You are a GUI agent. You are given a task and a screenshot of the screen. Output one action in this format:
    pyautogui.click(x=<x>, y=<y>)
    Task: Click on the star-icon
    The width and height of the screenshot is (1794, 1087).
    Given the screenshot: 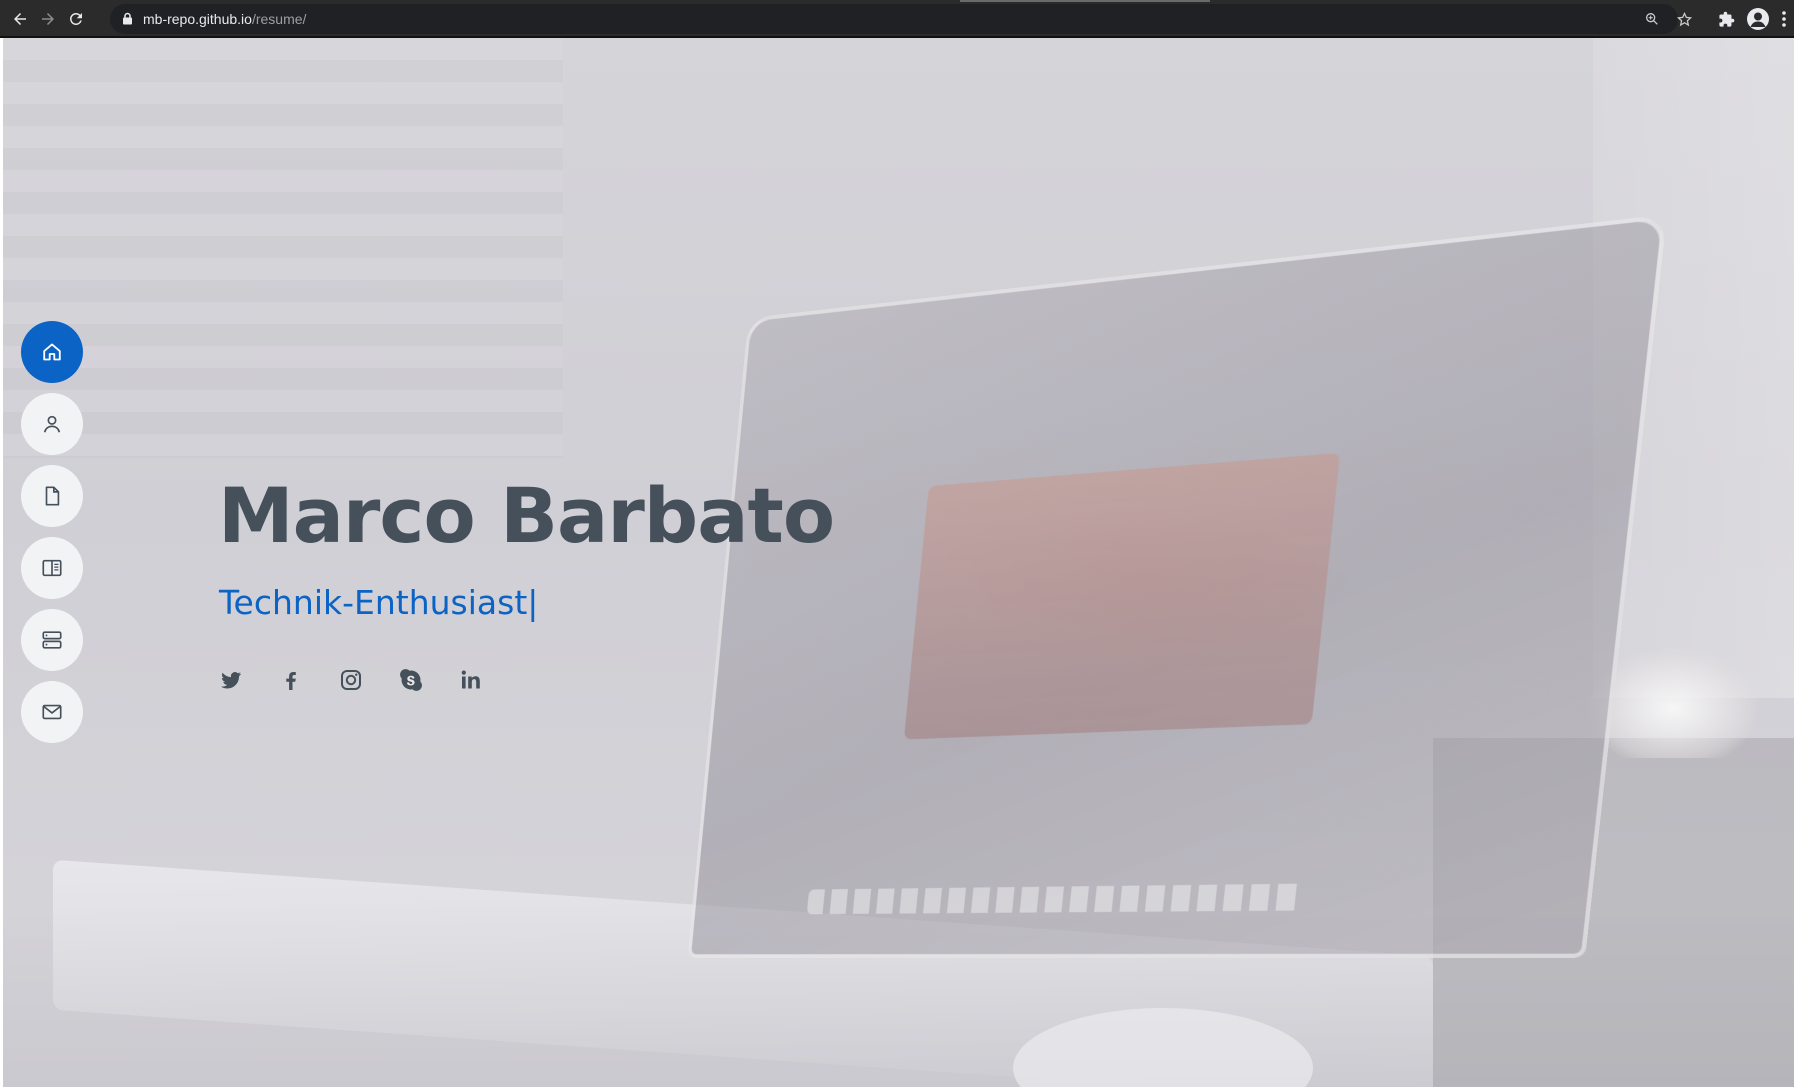 What is the action you would take?
    pyautogui.click(x=1684, y=18)
    